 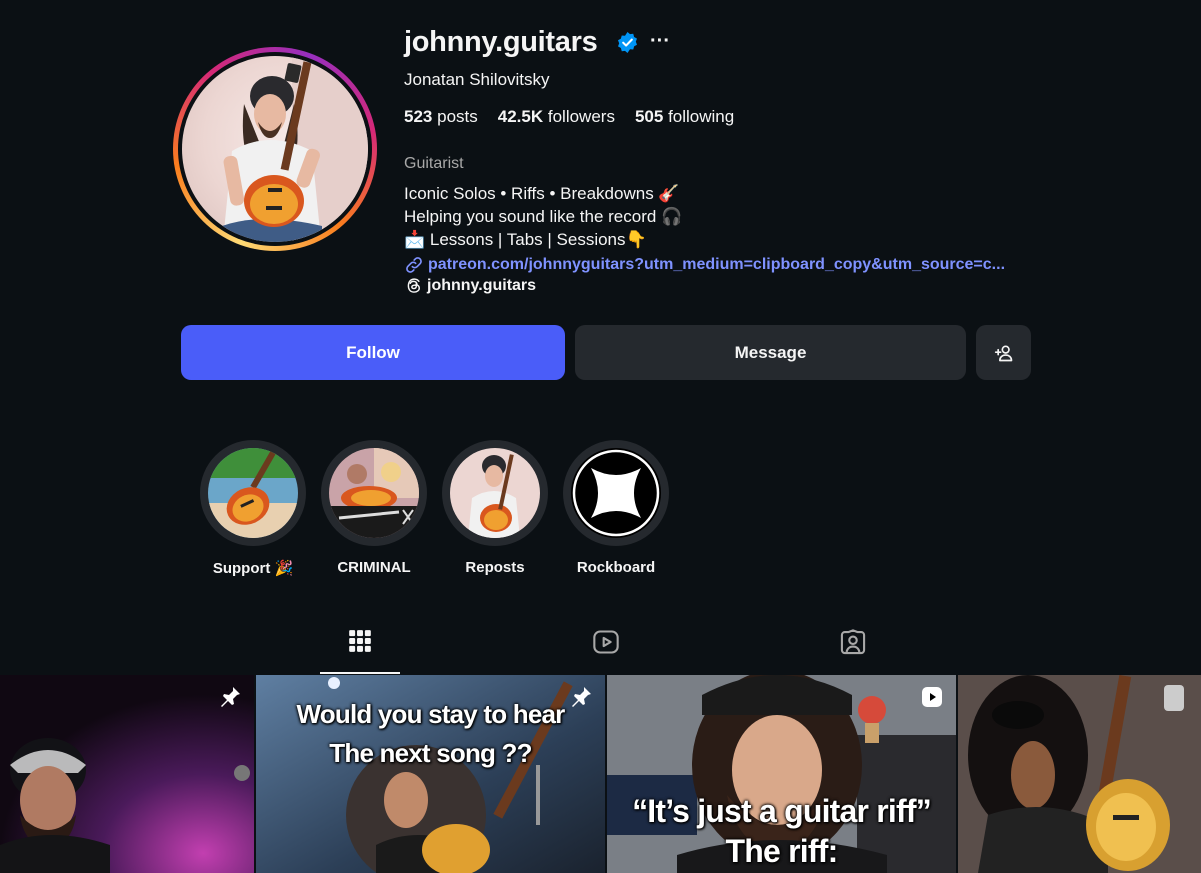 I want to click on tab-tagged, so click(x=853, y=651).